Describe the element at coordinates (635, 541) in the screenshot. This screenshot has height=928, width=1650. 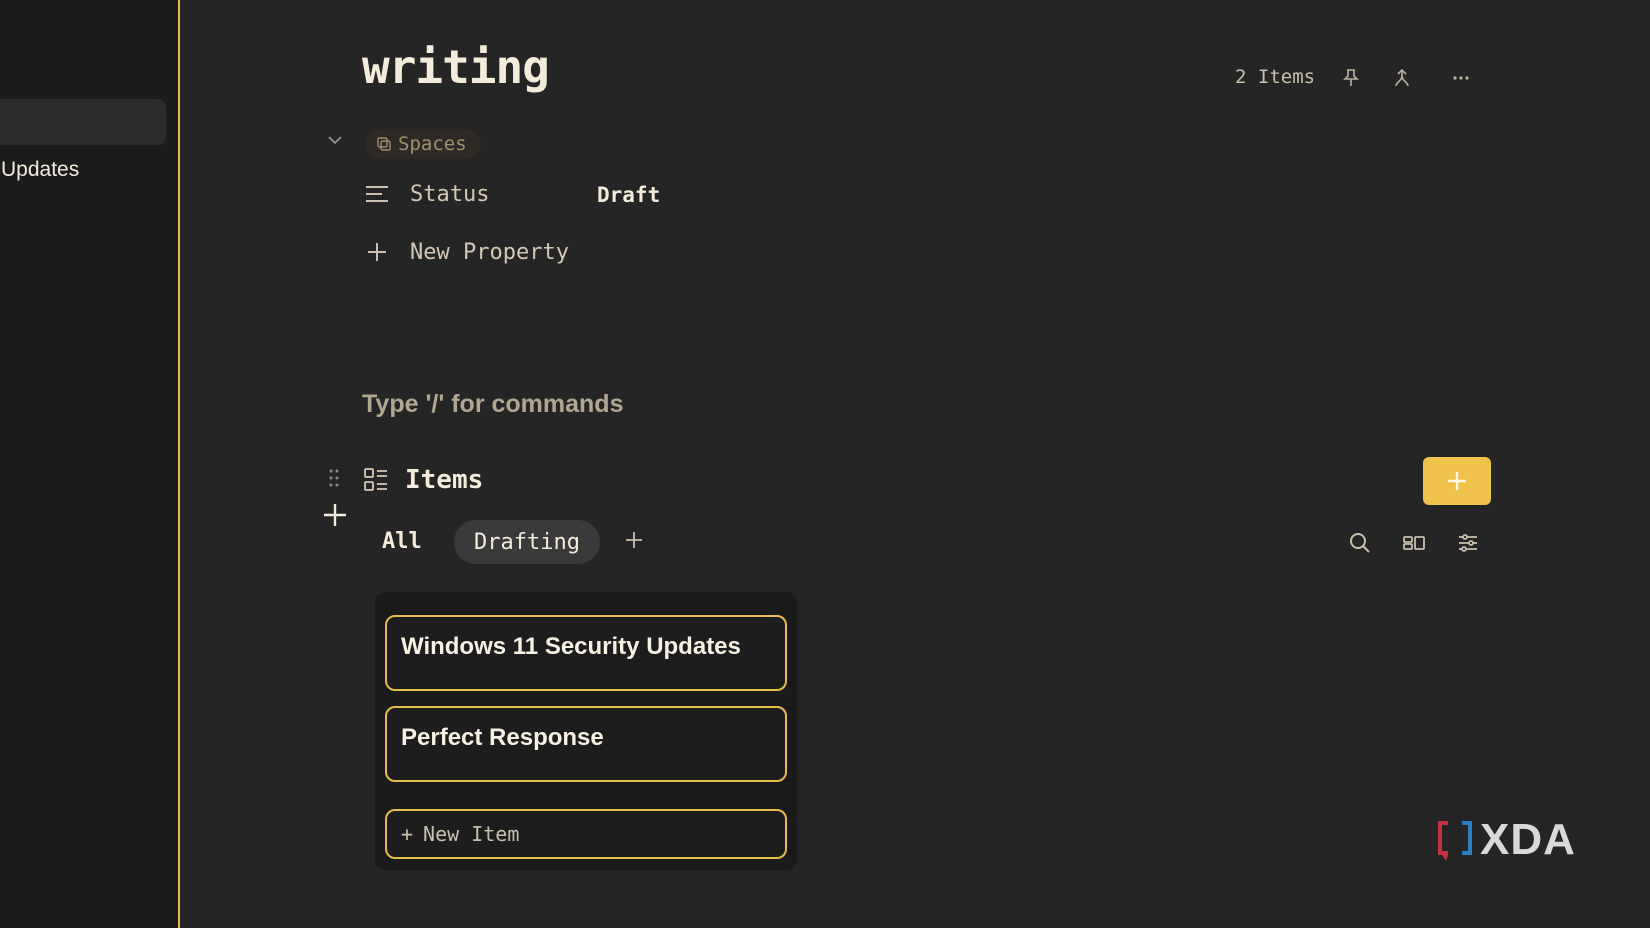
I see `add-tab-icon` at that location.